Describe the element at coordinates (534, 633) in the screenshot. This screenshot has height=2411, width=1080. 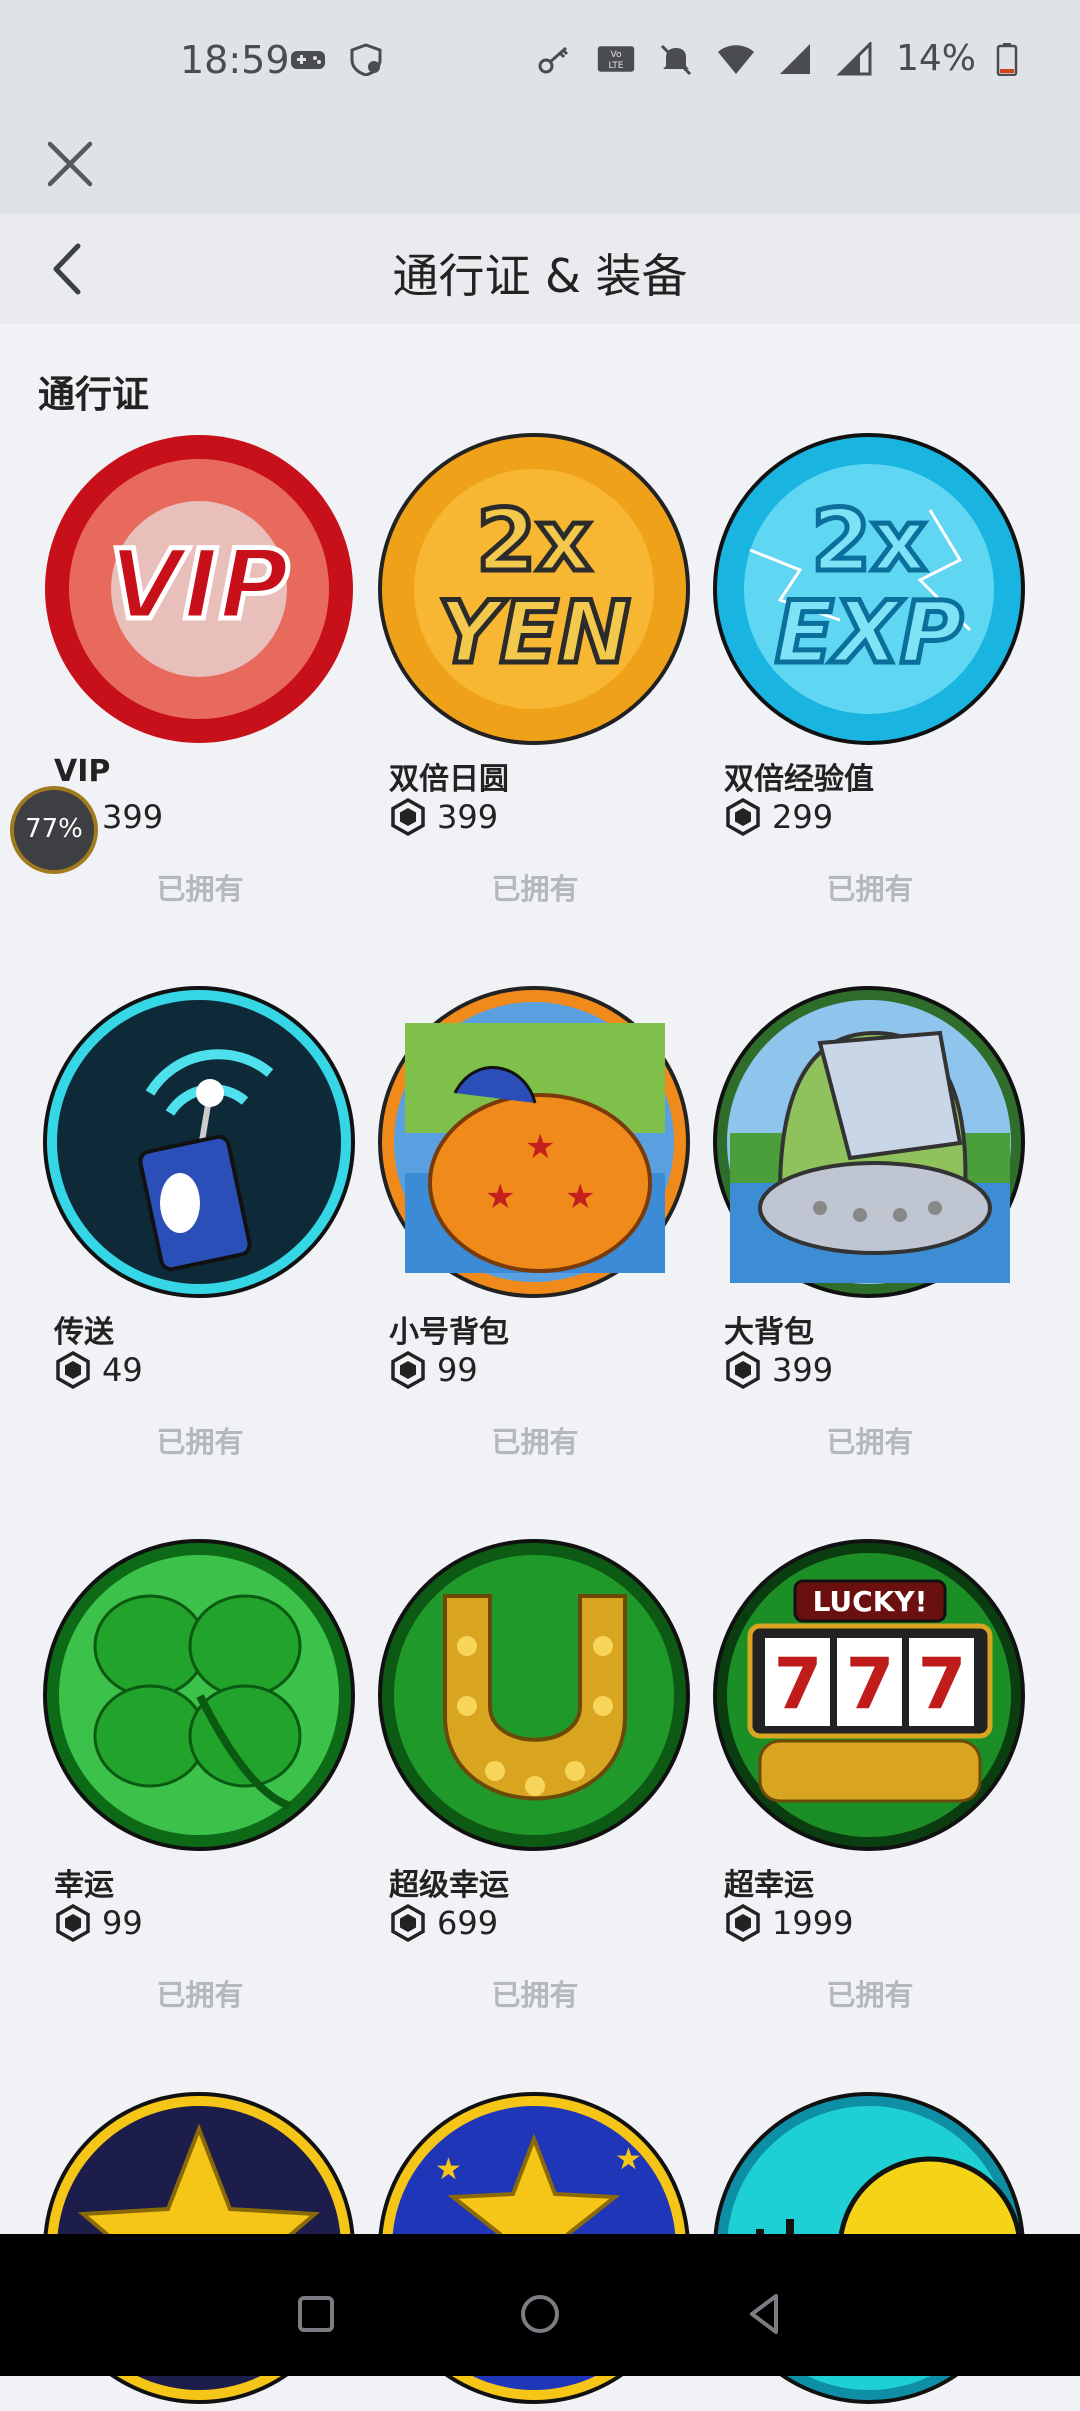
I see `svg-text: YEN` at that location.